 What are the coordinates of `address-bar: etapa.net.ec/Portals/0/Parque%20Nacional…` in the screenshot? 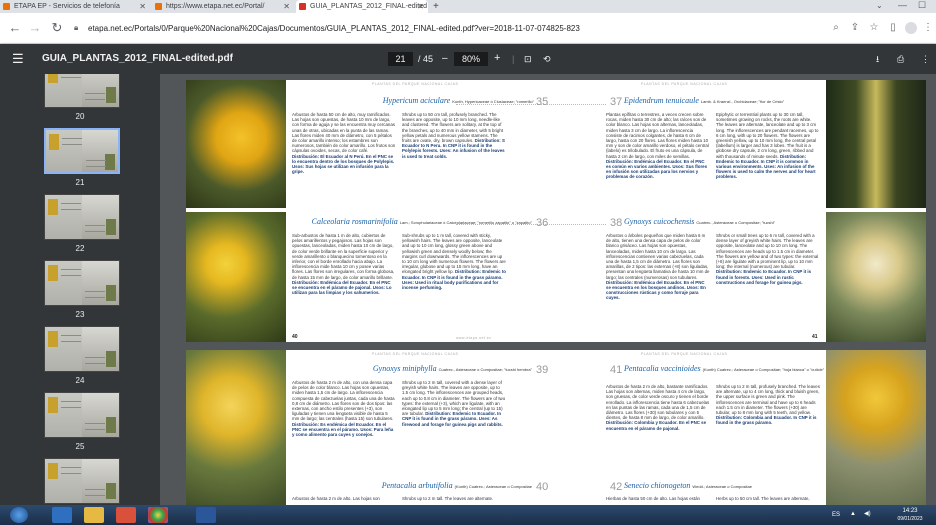 It's located at (448, 28).